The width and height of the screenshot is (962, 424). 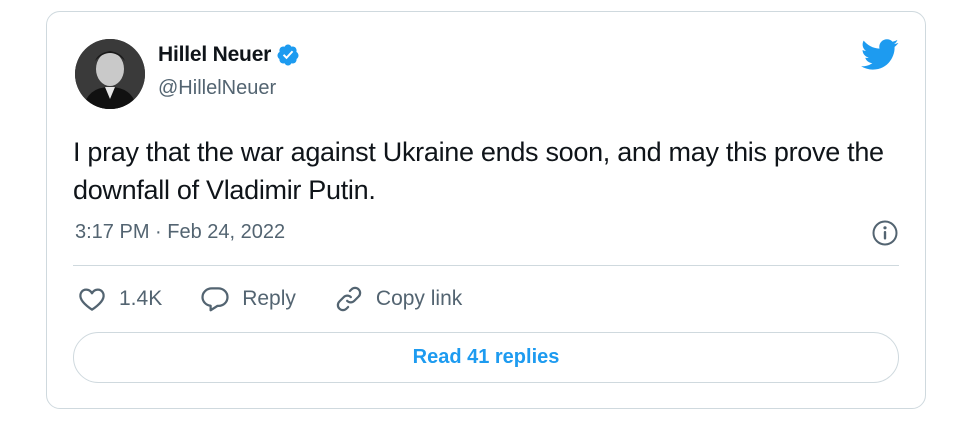 I want to click on copy-link-button: Copy link, so click(x=398, y=299).